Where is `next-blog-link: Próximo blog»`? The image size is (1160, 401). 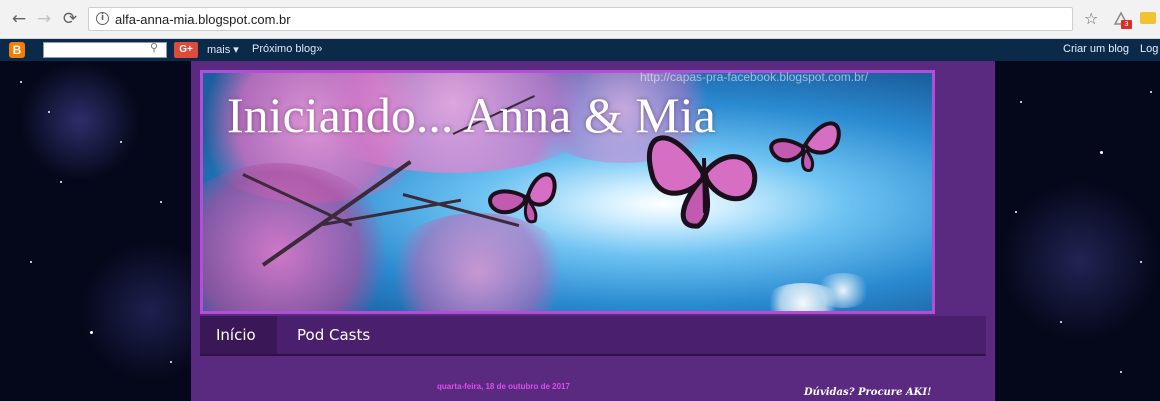 next-blog-link: Próximo blog» is located at coordinates (287, 49).